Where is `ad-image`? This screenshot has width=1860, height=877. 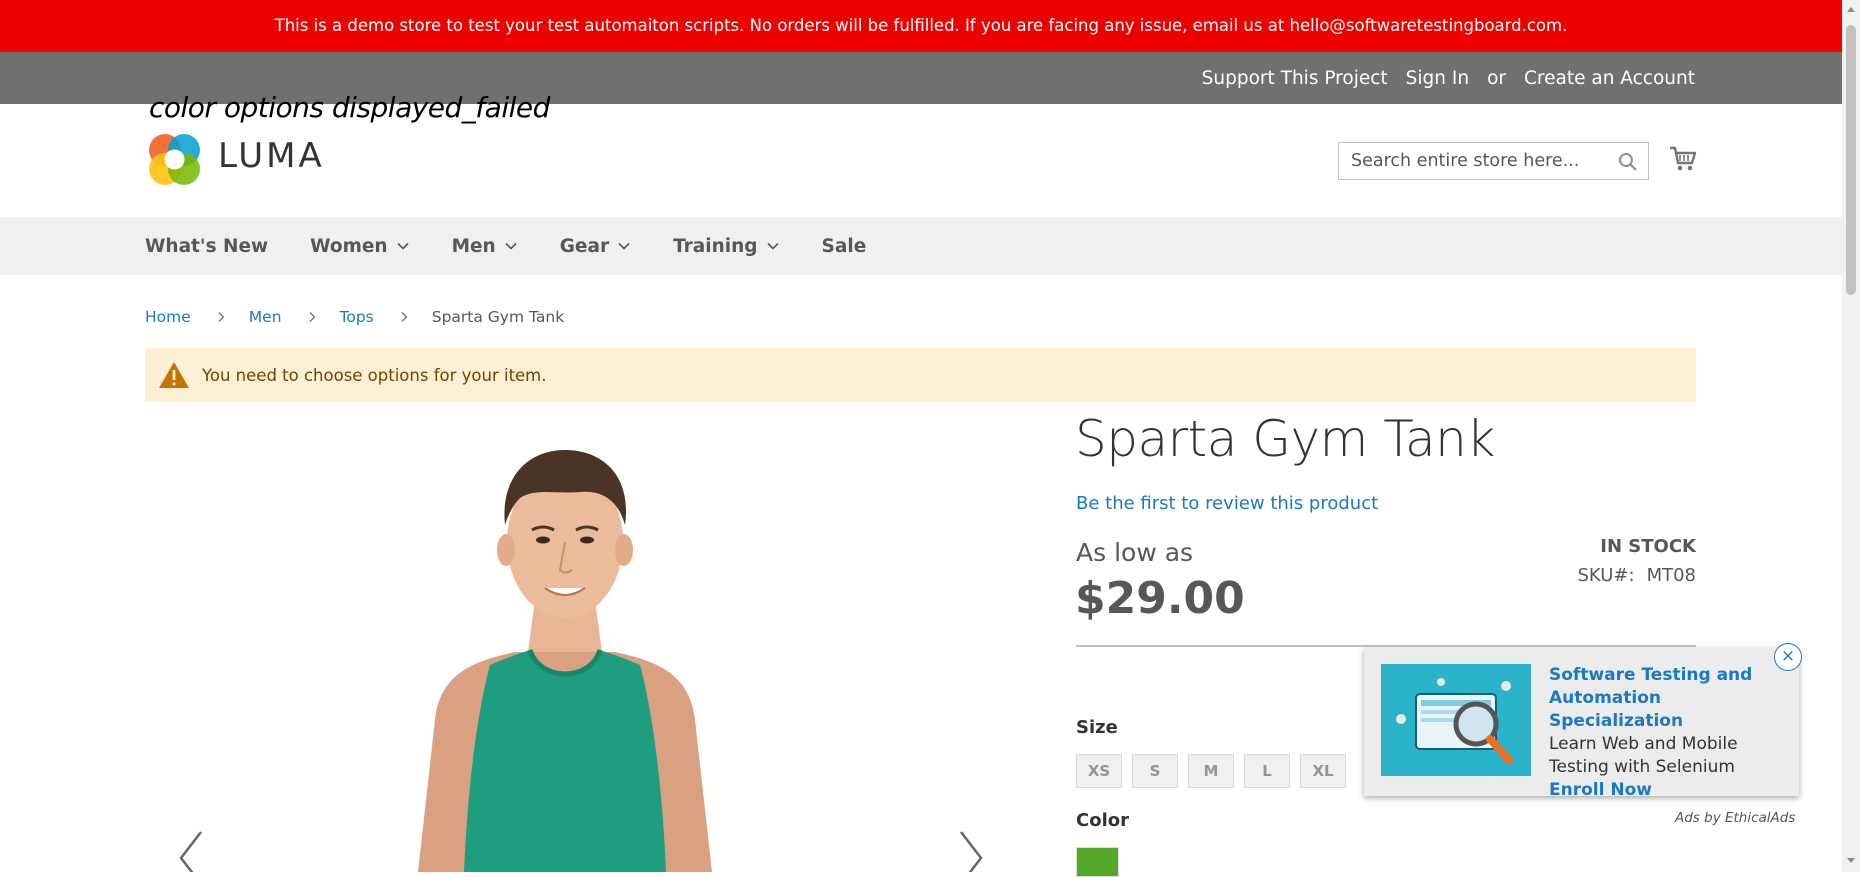 ad-image is located at coordinates (1456, 720).